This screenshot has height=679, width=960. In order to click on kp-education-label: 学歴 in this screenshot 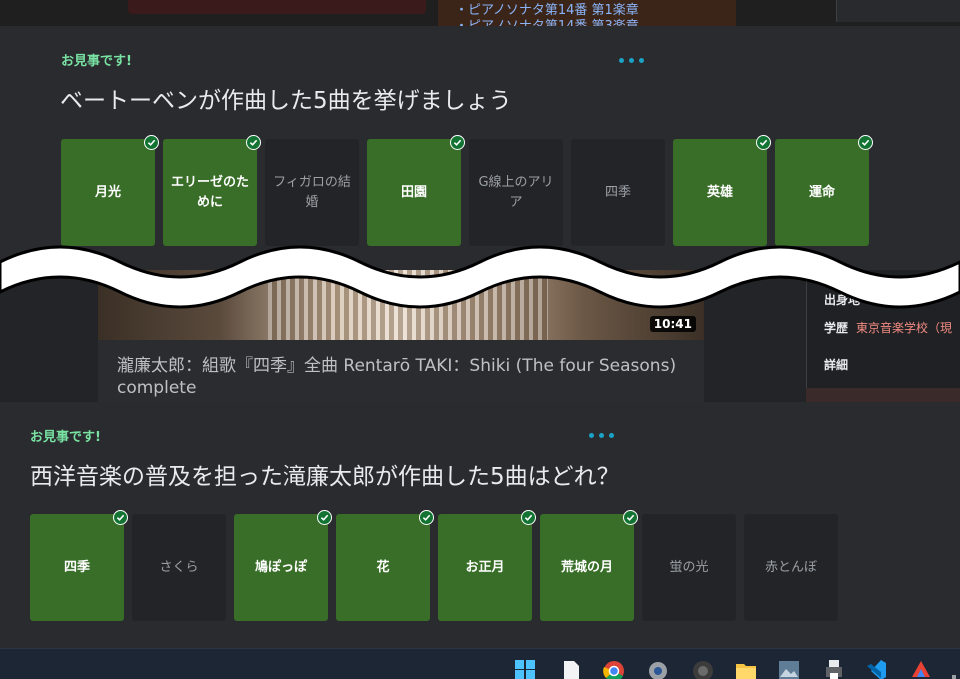, I will do `click(836, 328)`.